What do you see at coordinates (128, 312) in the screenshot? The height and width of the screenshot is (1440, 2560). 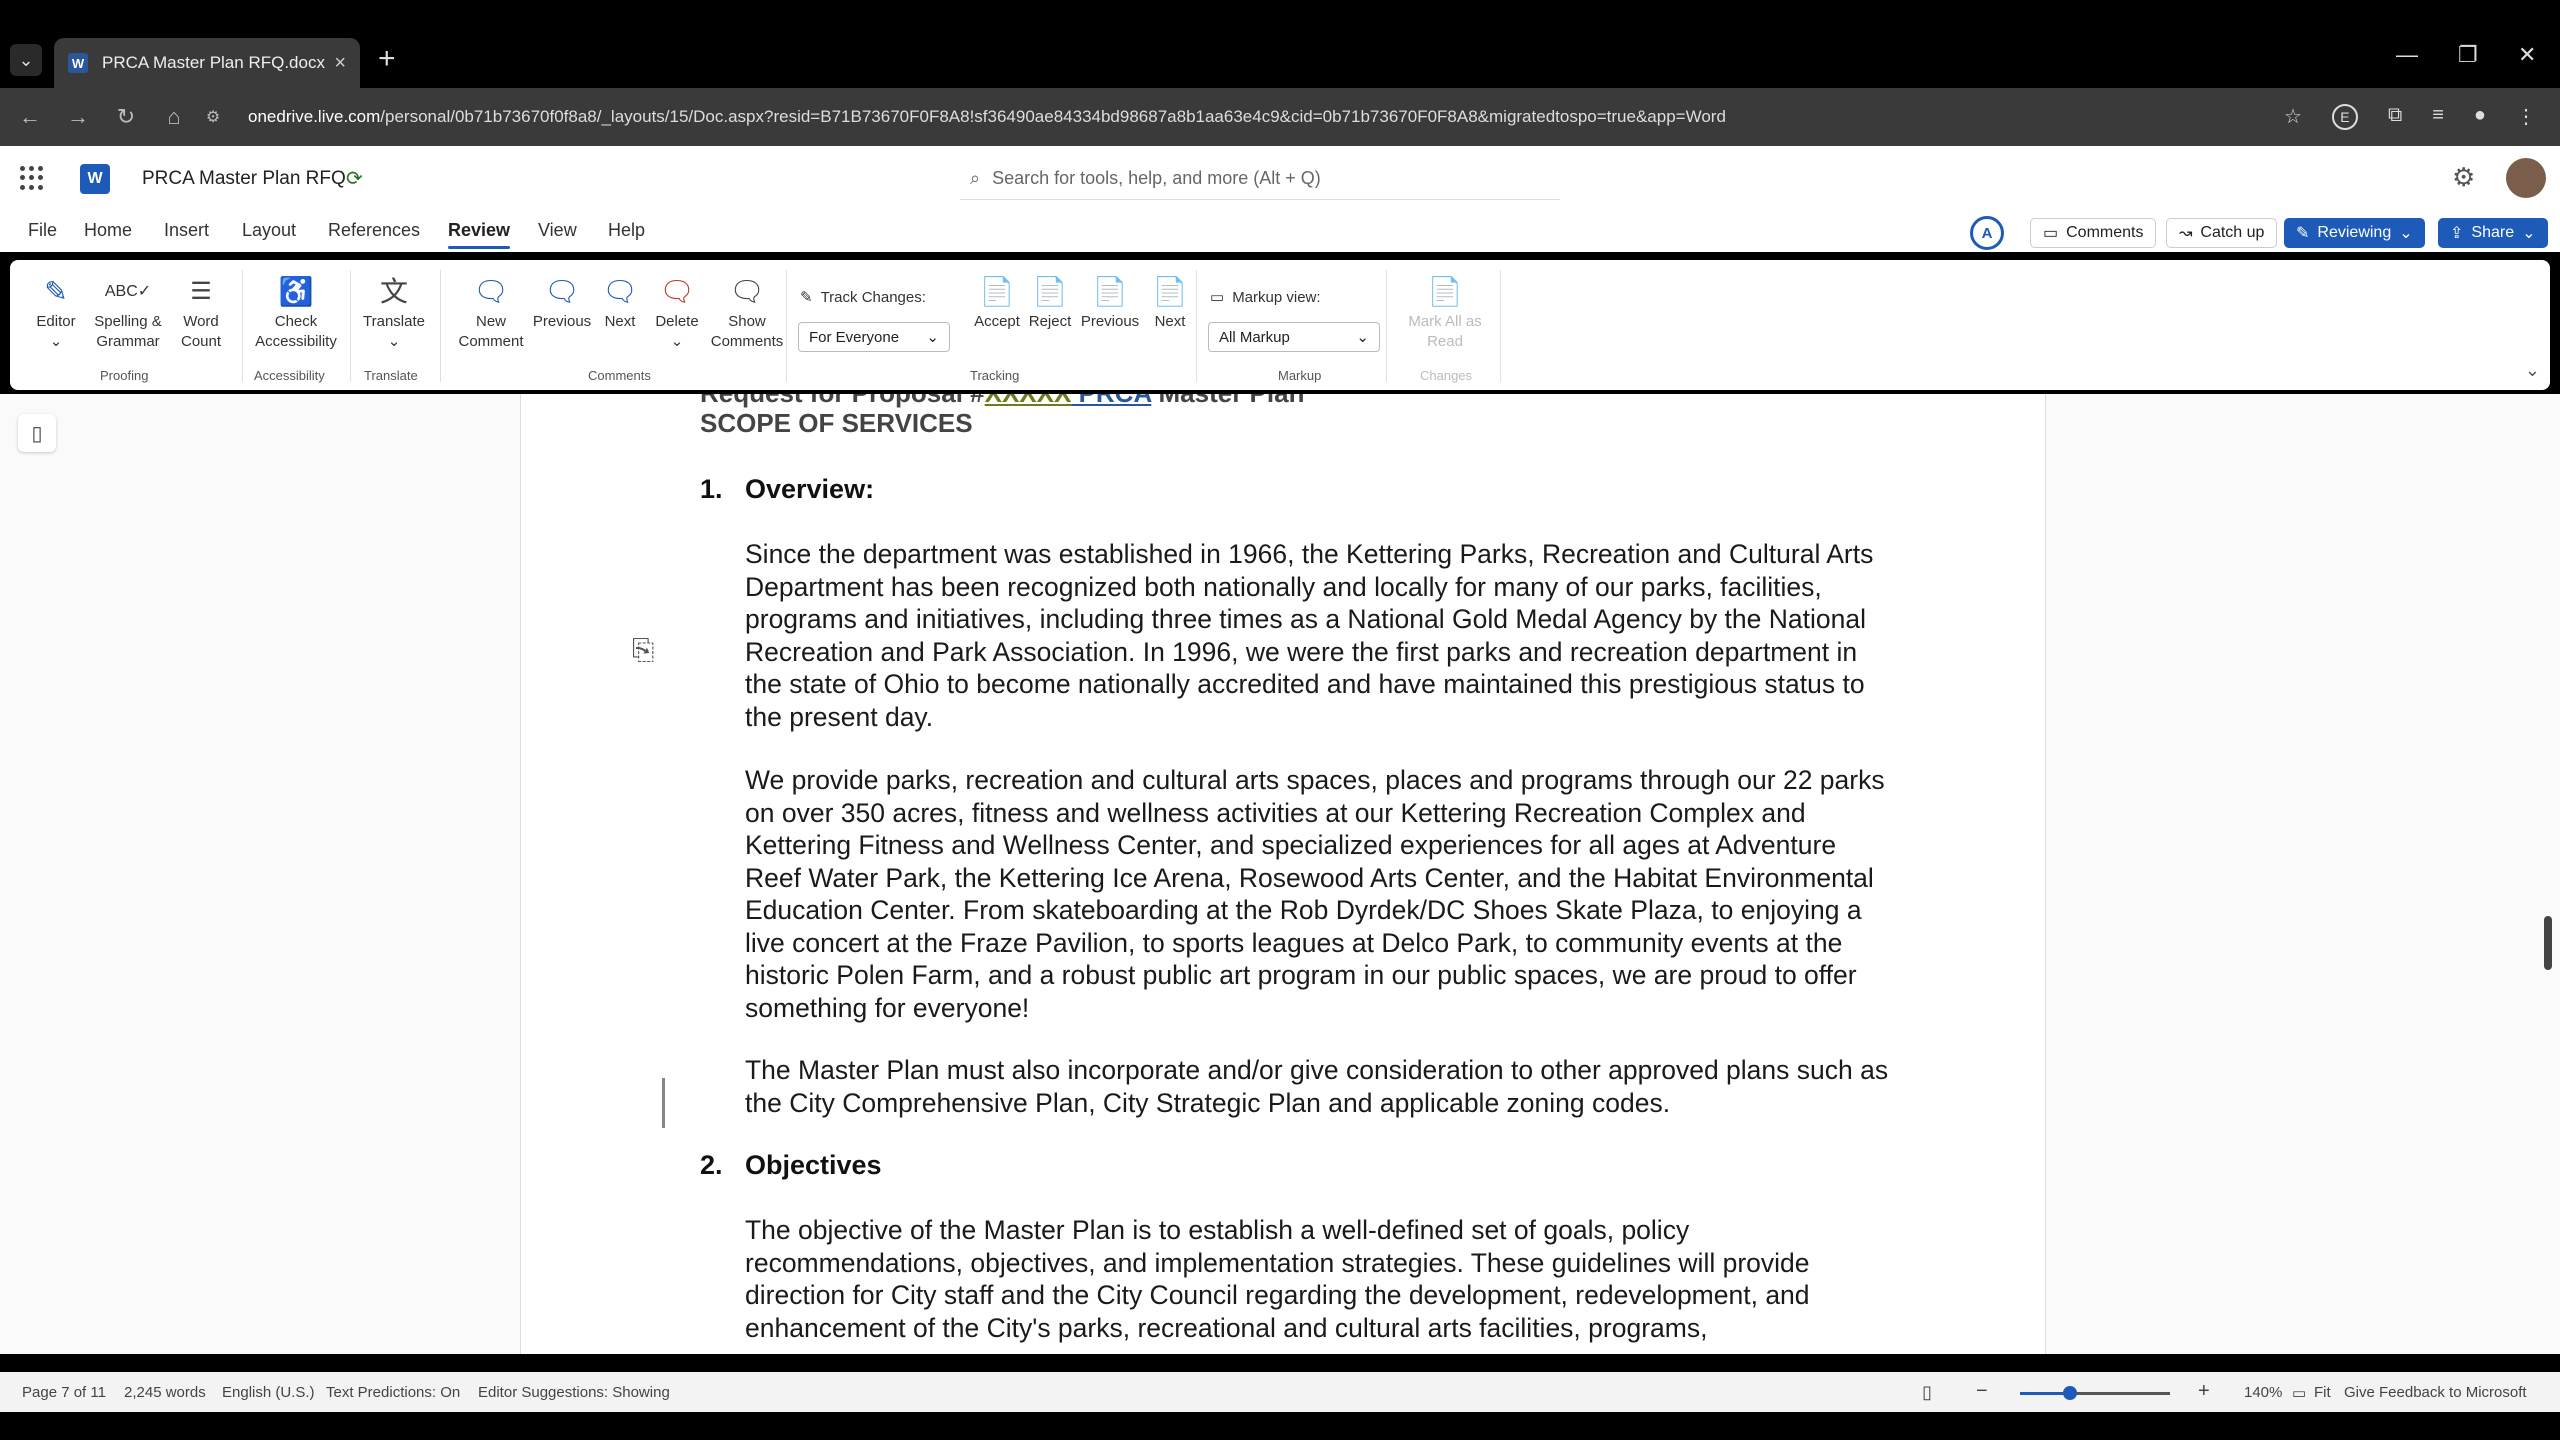 I see `spelling-grammar-button: ABC✓ Spelling & Grammar` at bounding box center [128, 312].